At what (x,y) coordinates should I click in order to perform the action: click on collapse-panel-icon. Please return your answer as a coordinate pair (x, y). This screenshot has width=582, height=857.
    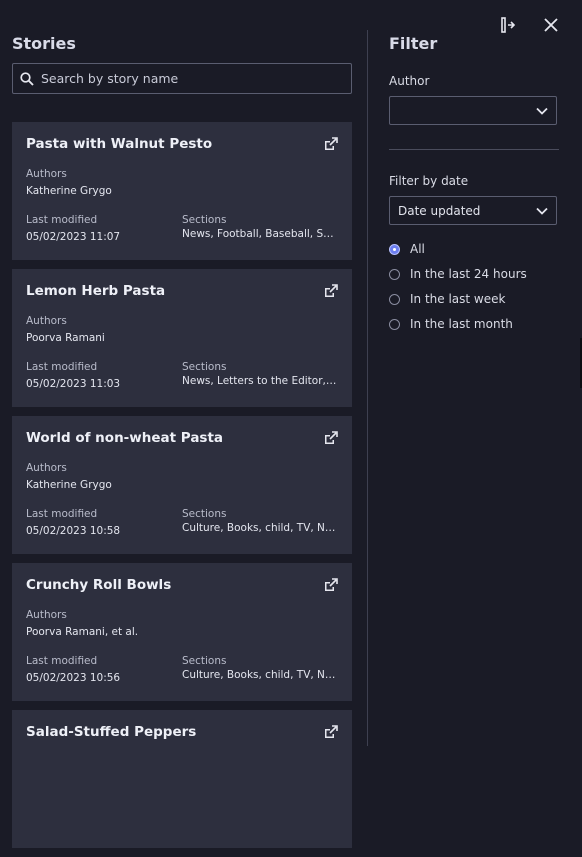
    Looking at the image, I should click on (509, 25).